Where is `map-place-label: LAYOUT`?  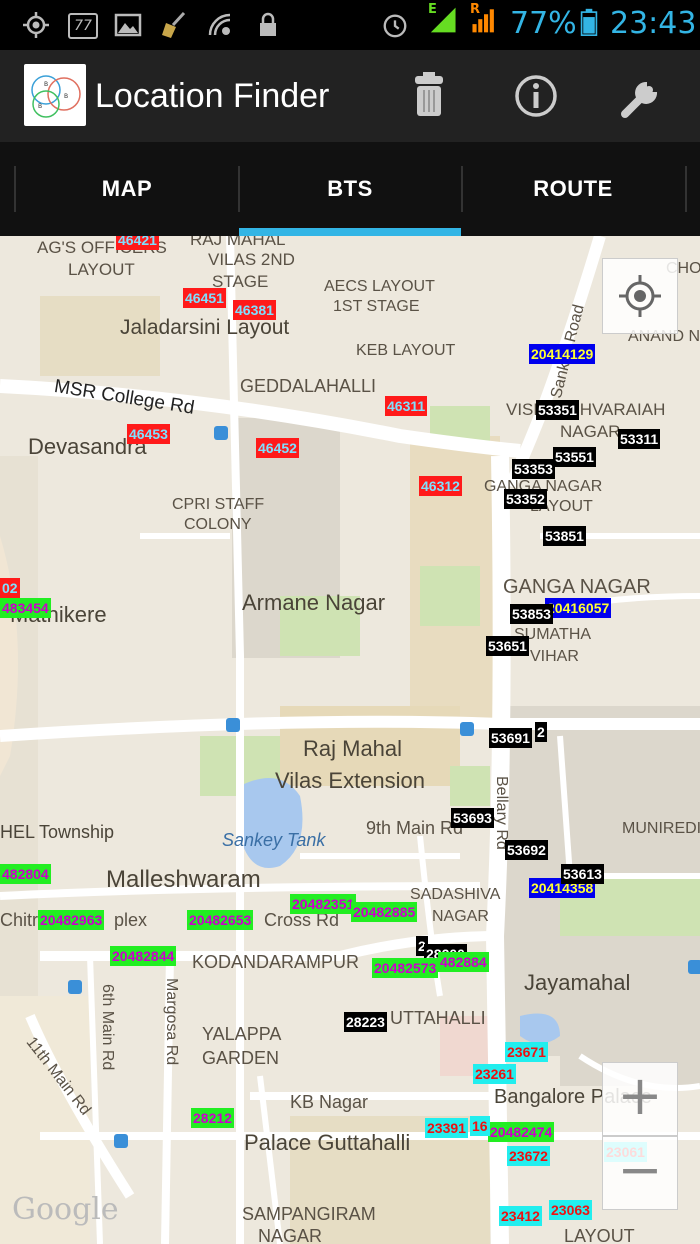
map-place-label: LAYOUT is located at coordinates (599, 1235).